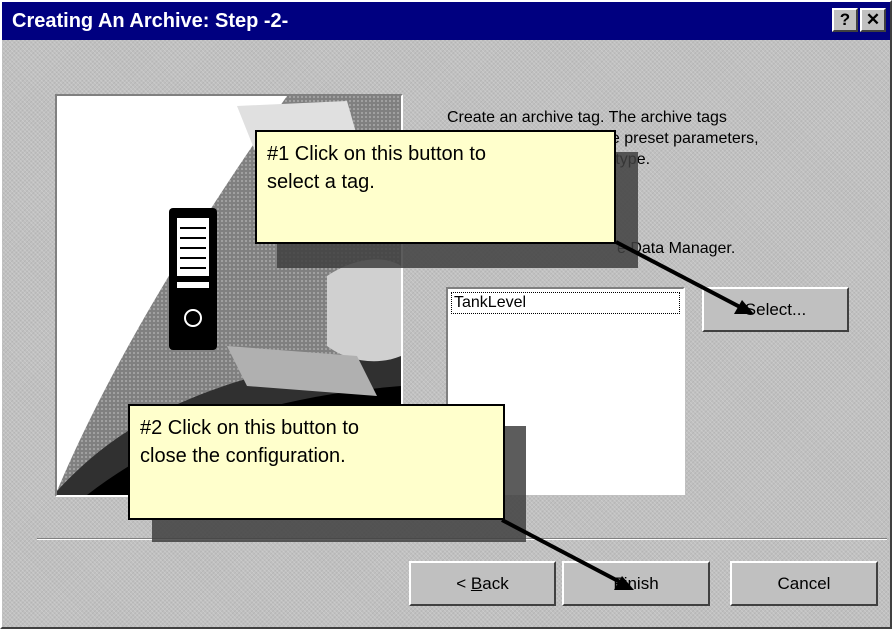  What do you see at coordinates (495, 583) in the screenshot?
I see `back-rest: ack` at bounding box center [495, 583].